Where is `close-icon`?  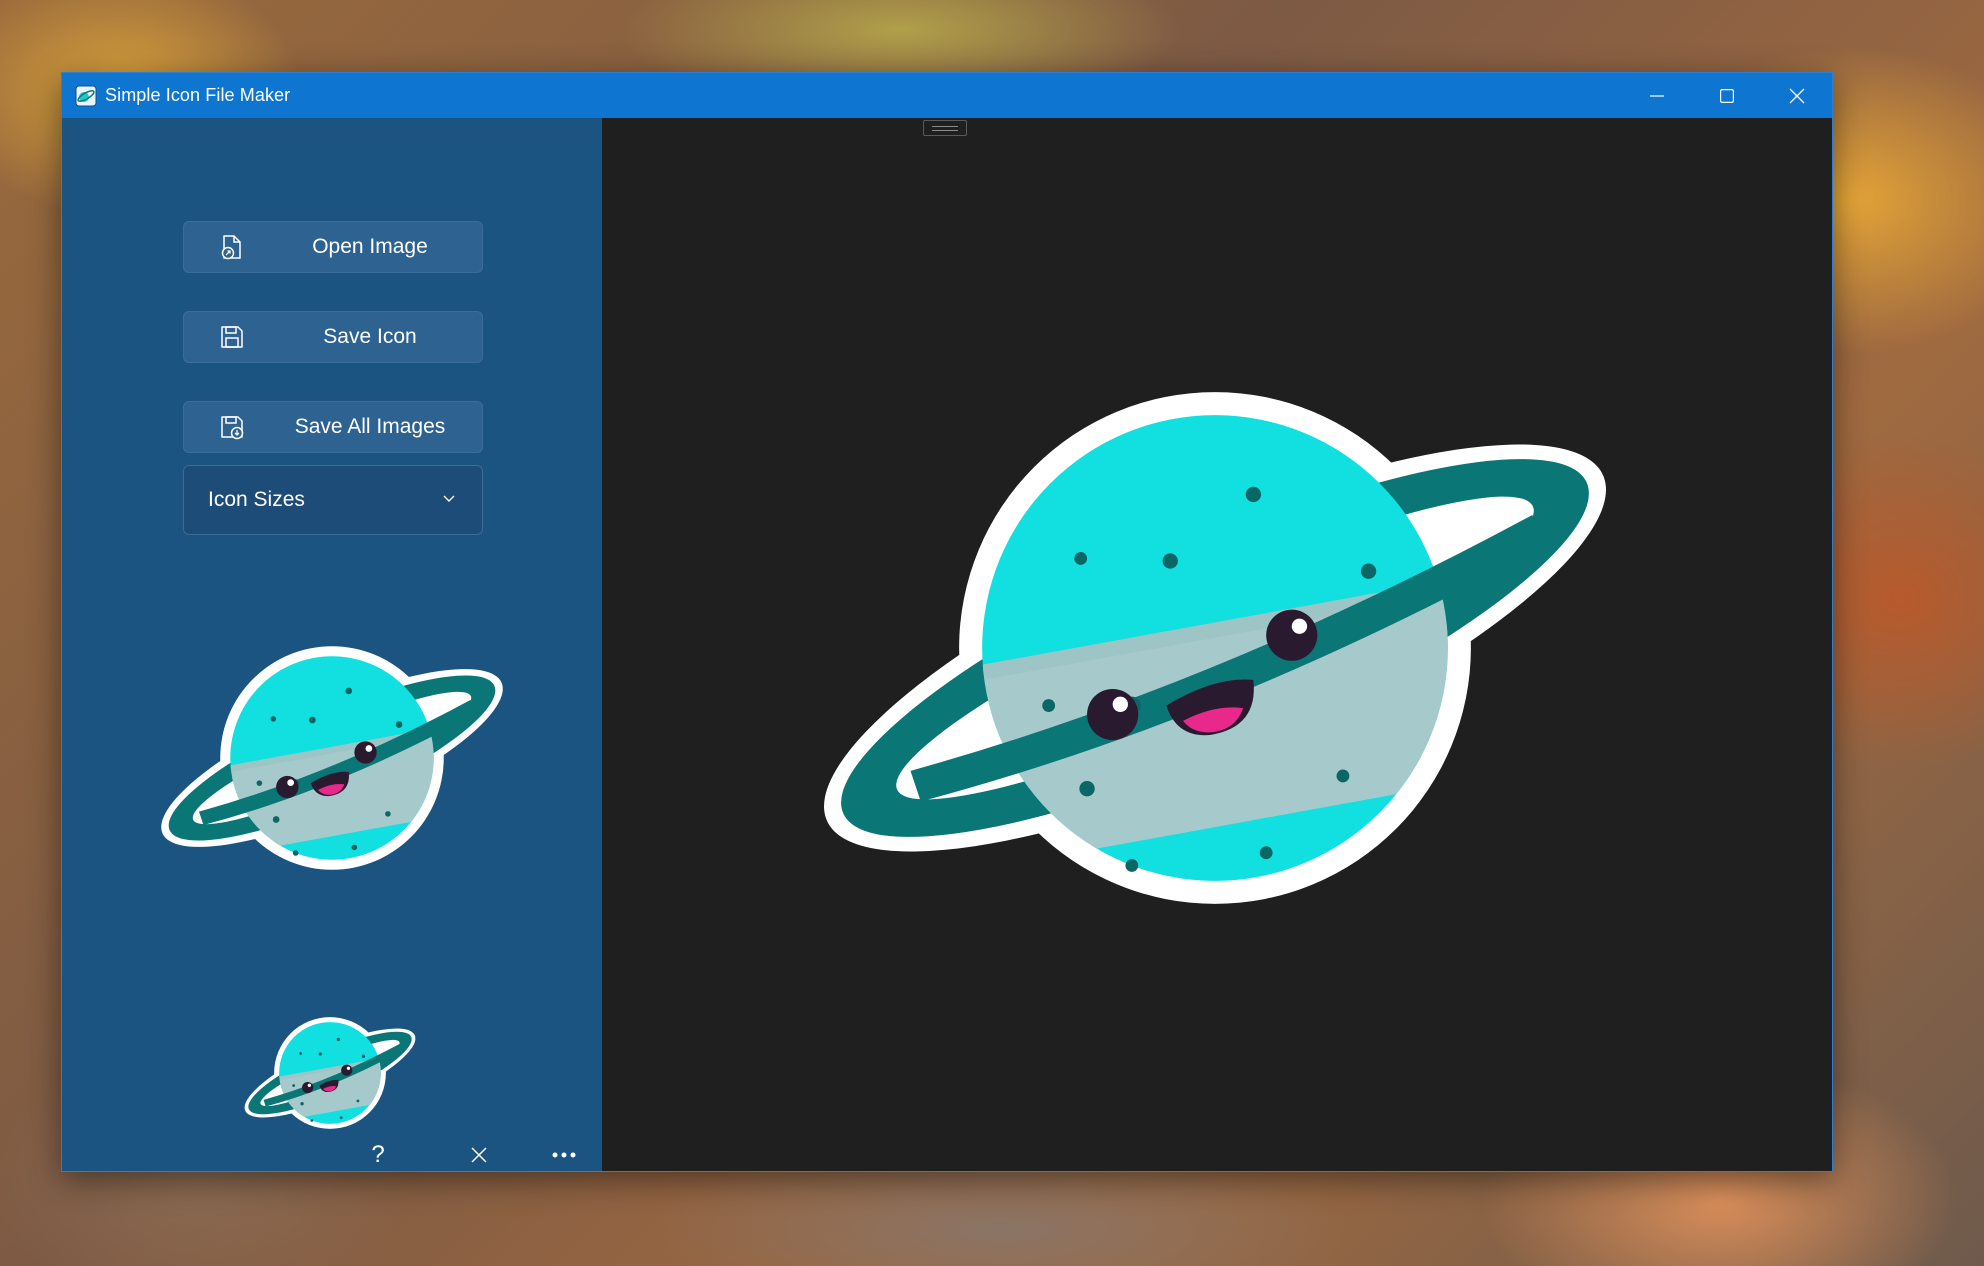
close-icon is located at coordinates (1797, 95).